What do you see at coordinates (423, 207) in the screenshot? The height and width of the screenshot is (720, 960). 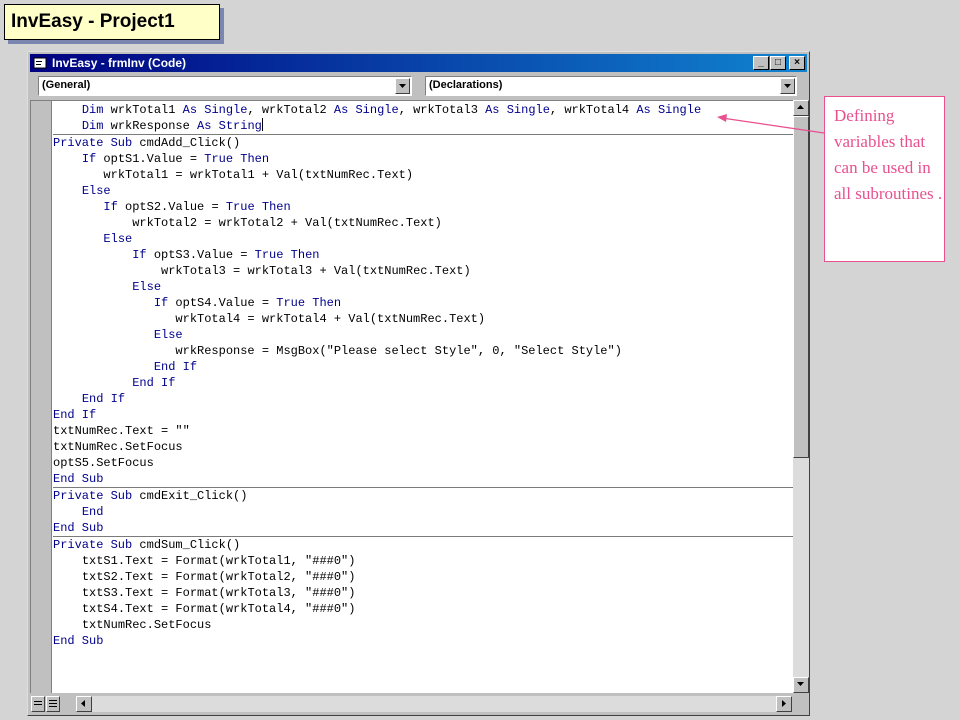 I see `code-line: If optS2.Value = True Then` at bounding box center [423, 207].